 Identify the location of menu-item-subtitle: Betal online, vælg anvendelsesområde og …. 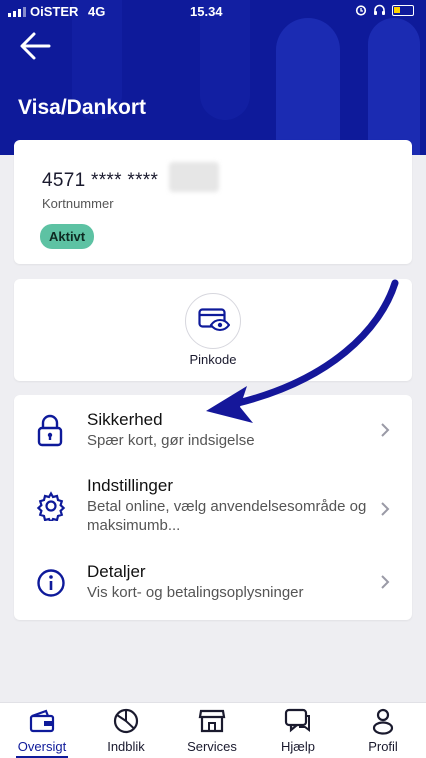
(227, 516).